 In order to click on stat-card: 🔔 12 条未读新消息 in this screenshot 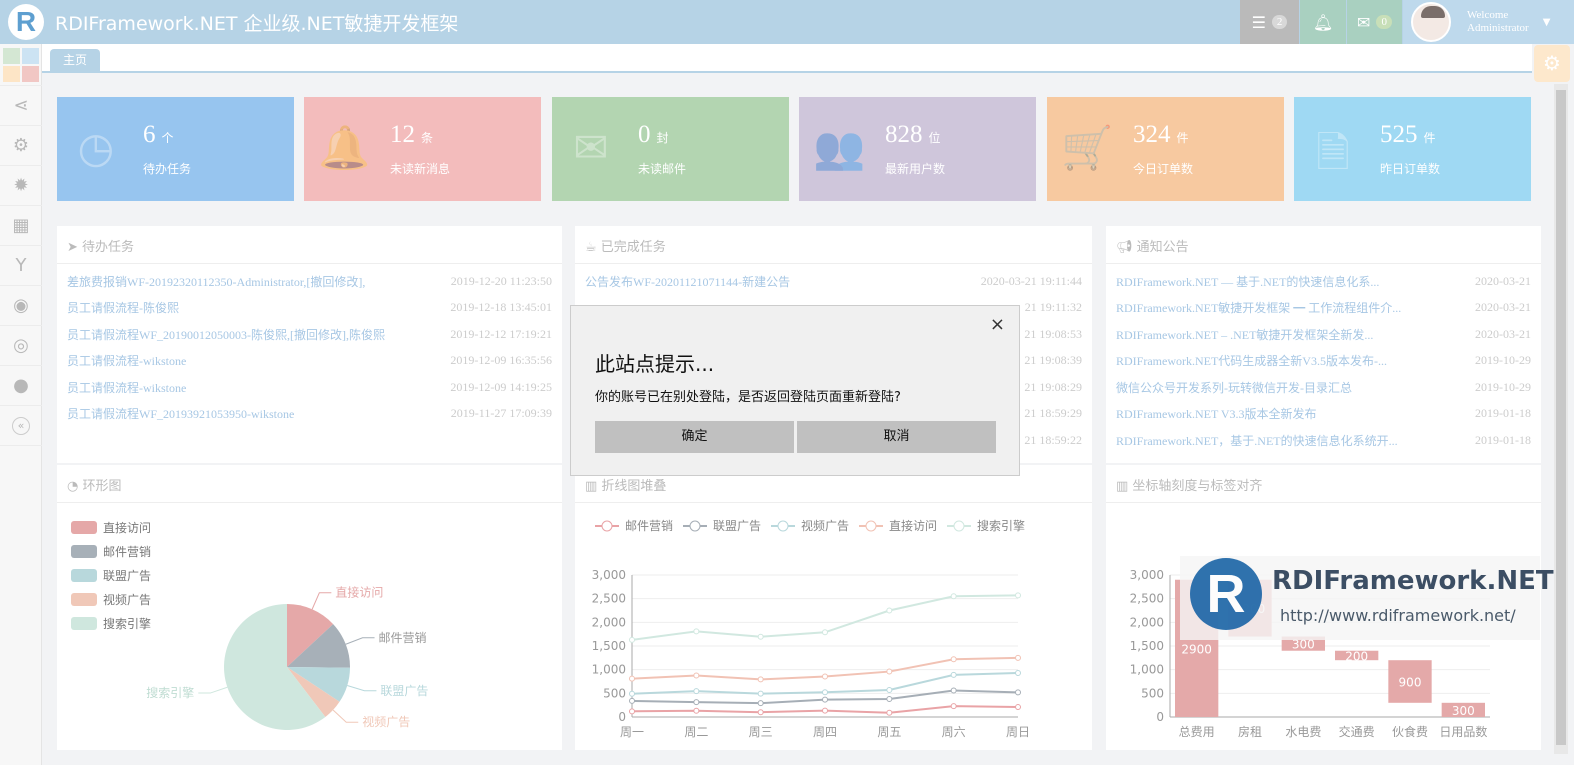, I will do `click(422, 149)`.